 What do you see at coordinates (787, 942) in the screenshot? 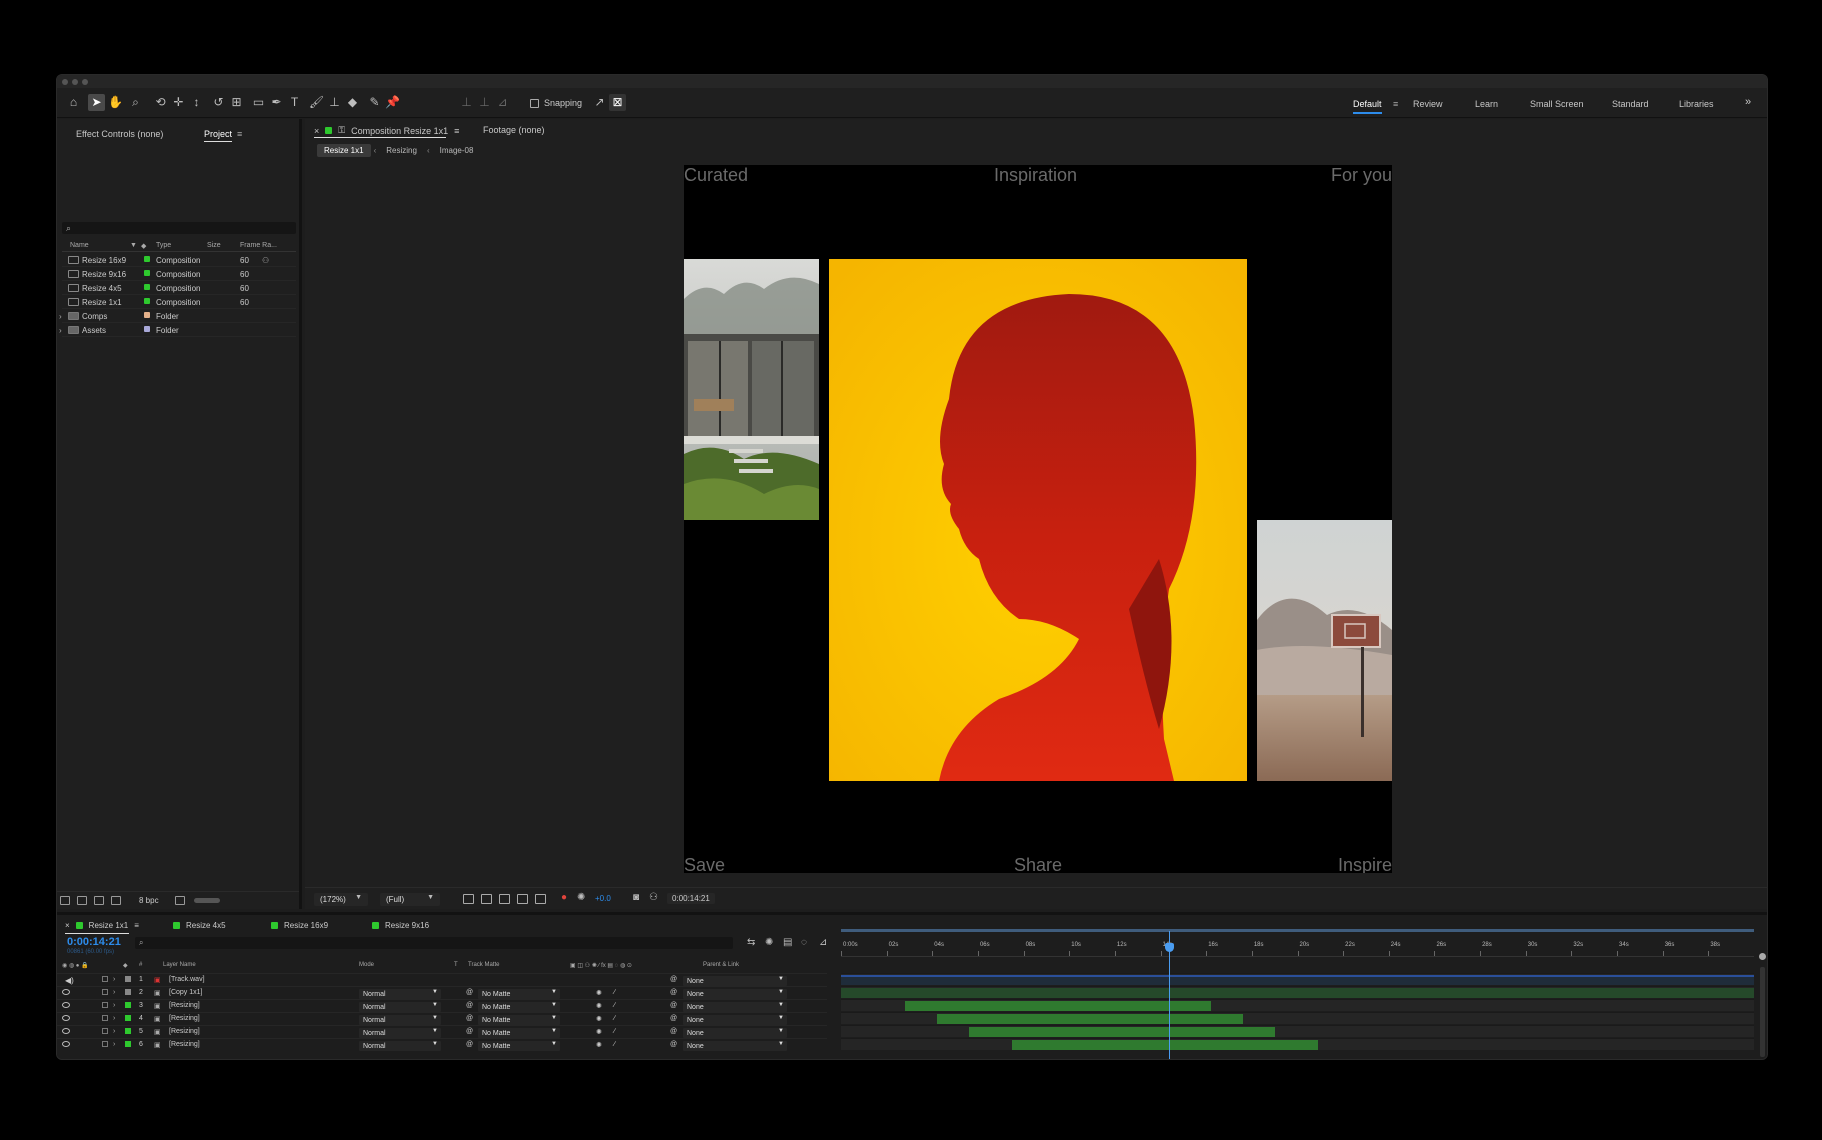
I see `frame-blending-icon: ▤` at bounding box center [787, 942].